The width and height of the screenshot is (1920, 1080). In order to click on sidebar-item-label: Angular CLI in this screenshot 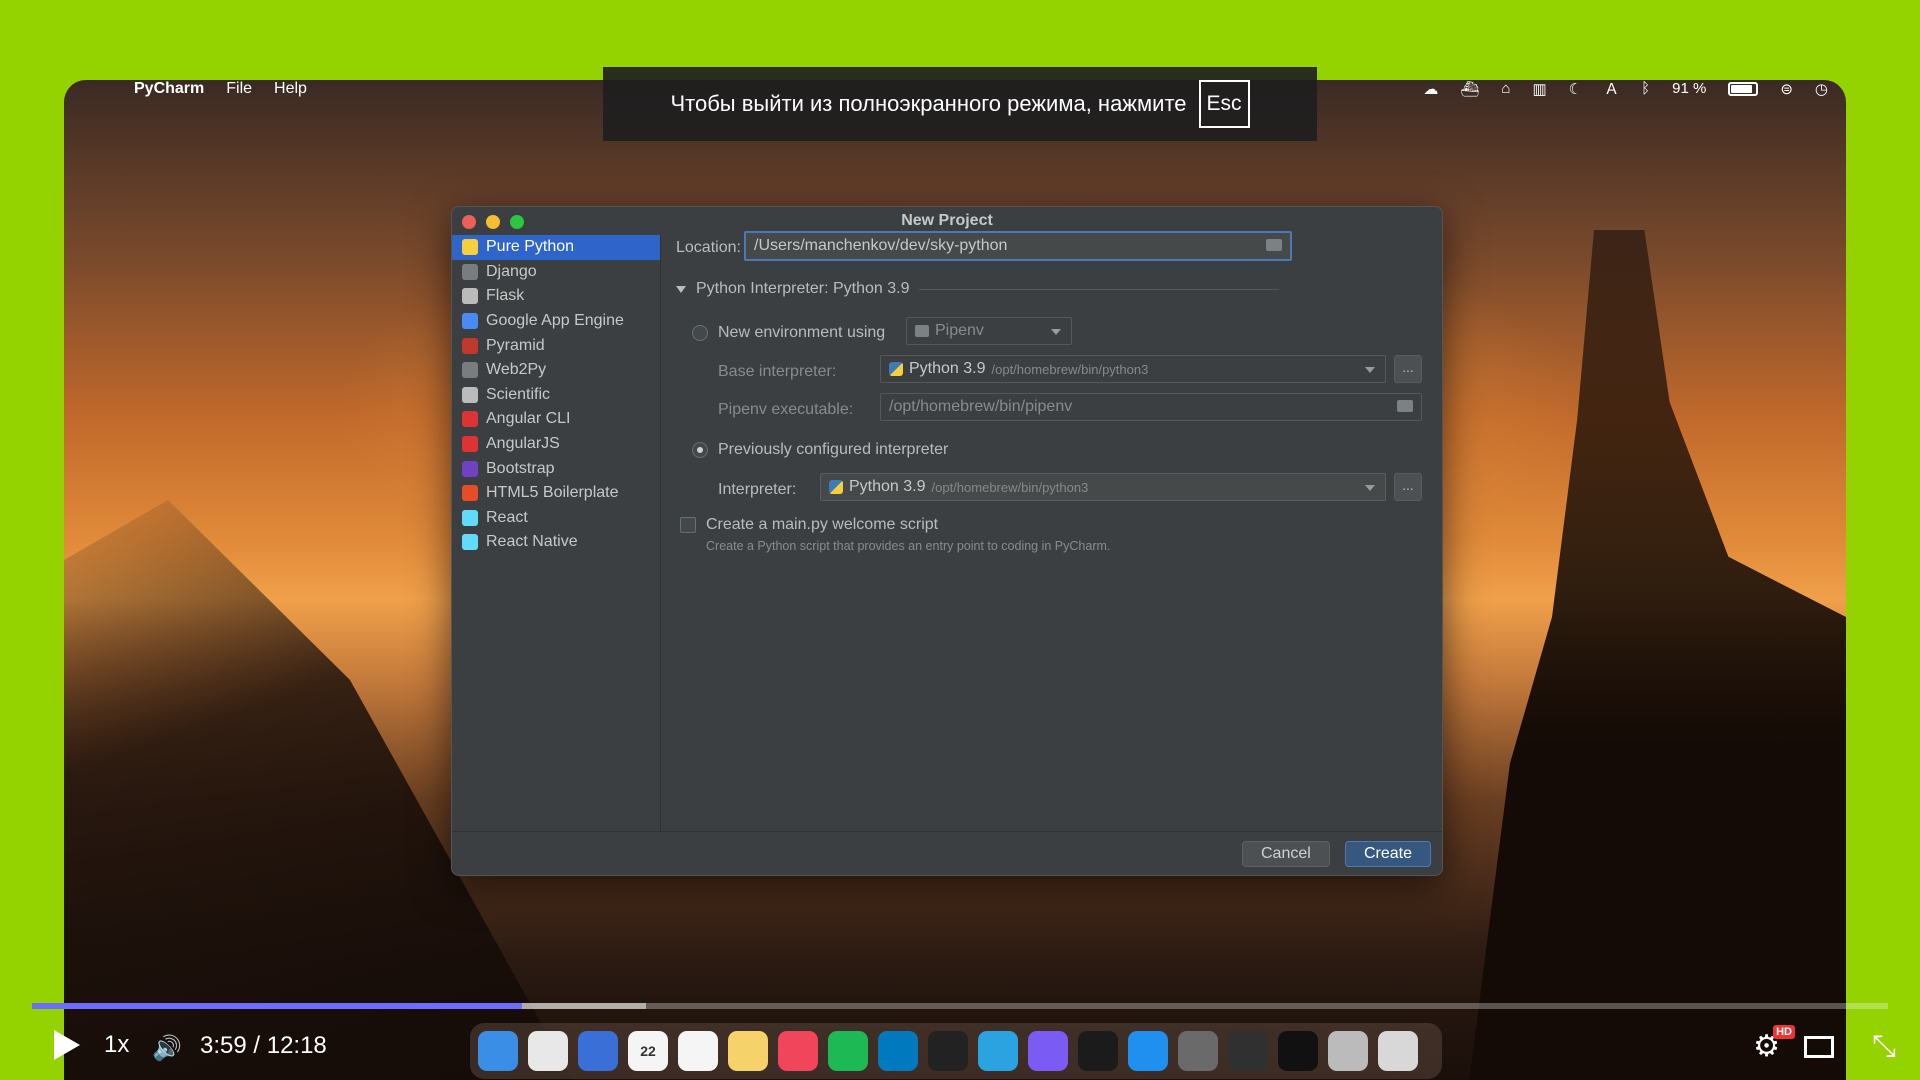, I will do `click(528, 419)`.